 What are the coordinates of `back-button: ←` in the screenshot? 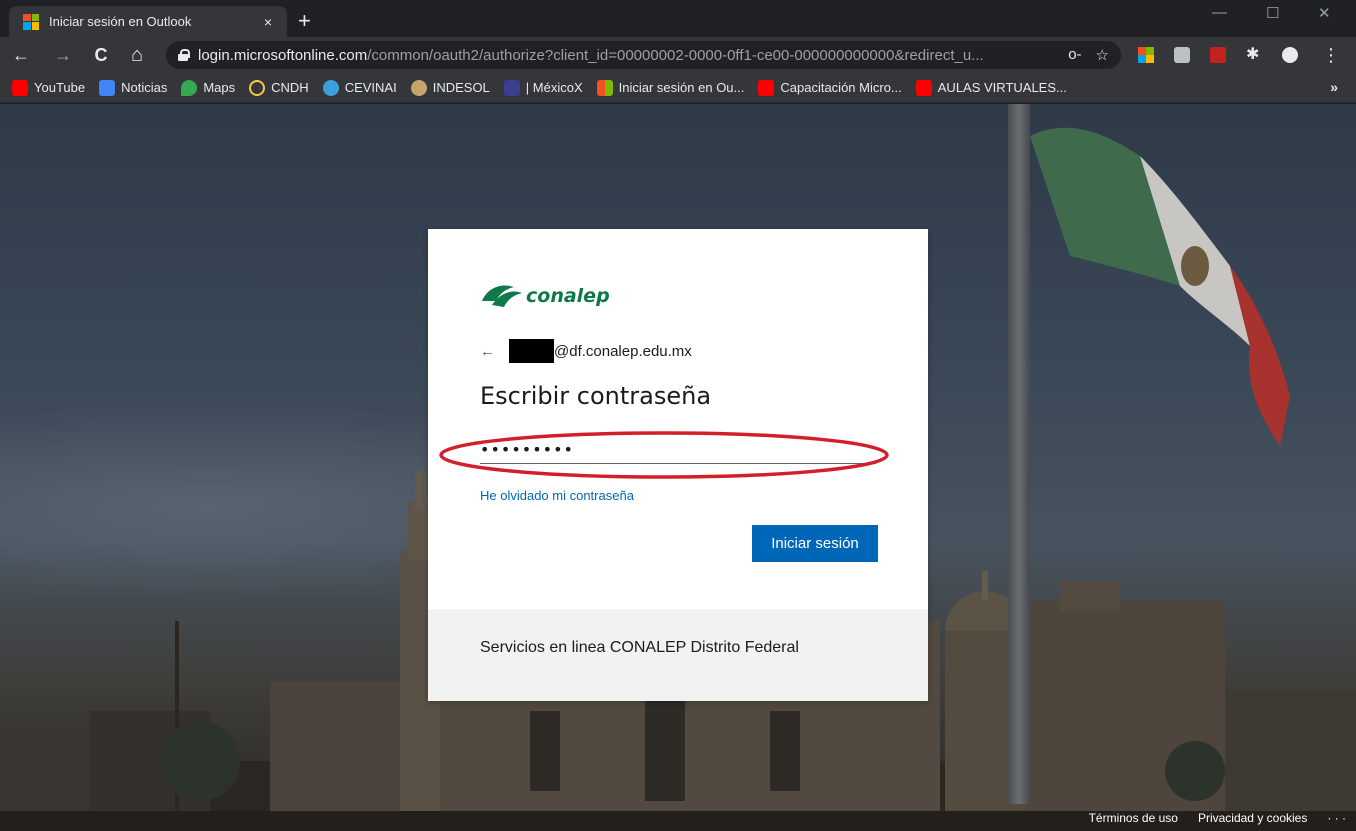 It's located at (21, 55).